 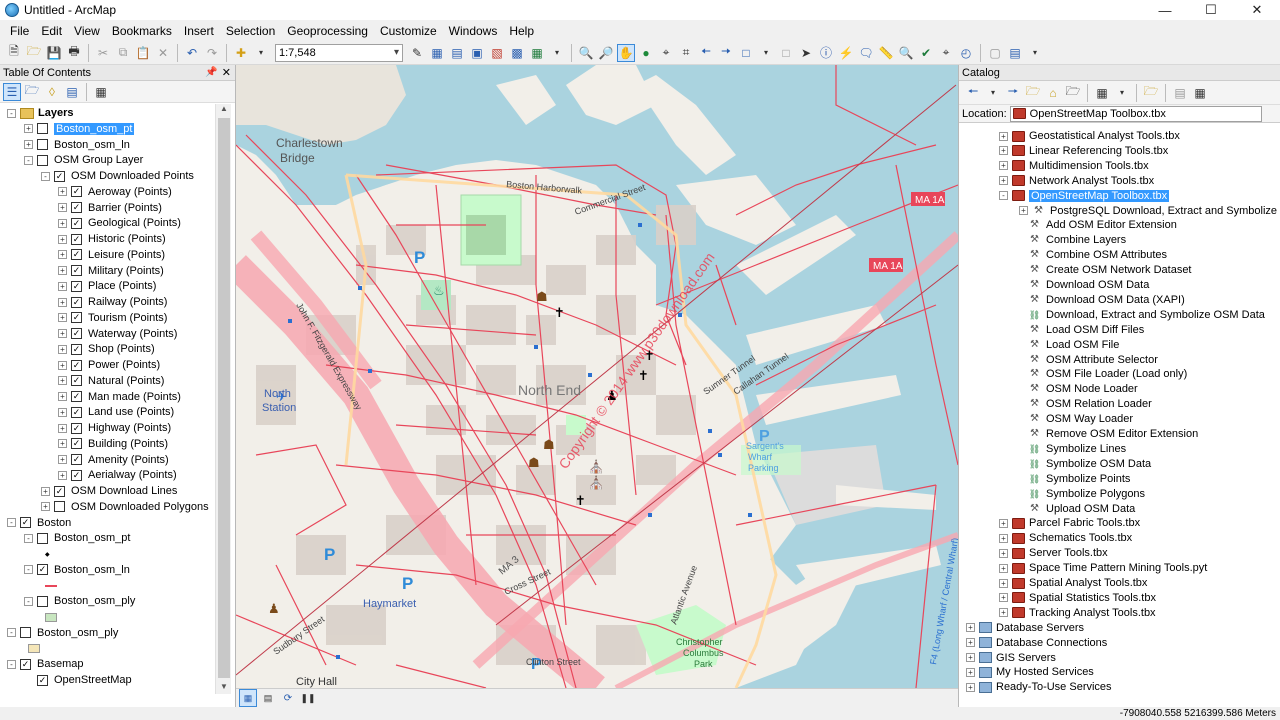 I want to click on toc-layer-item: + ✓ Leisure (Points), so click(x=111, y=255).